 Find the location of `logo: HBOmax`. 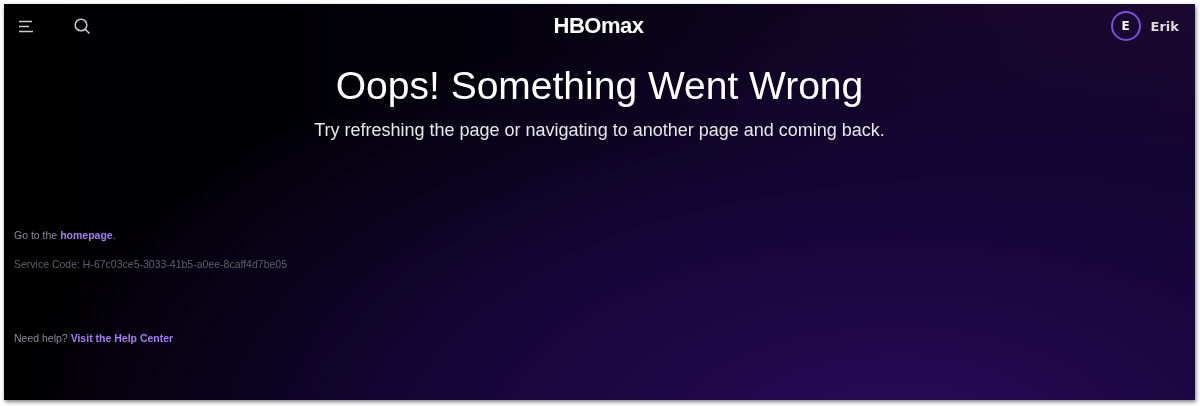

logo: HBOmax is located at coordinates (598, 26).